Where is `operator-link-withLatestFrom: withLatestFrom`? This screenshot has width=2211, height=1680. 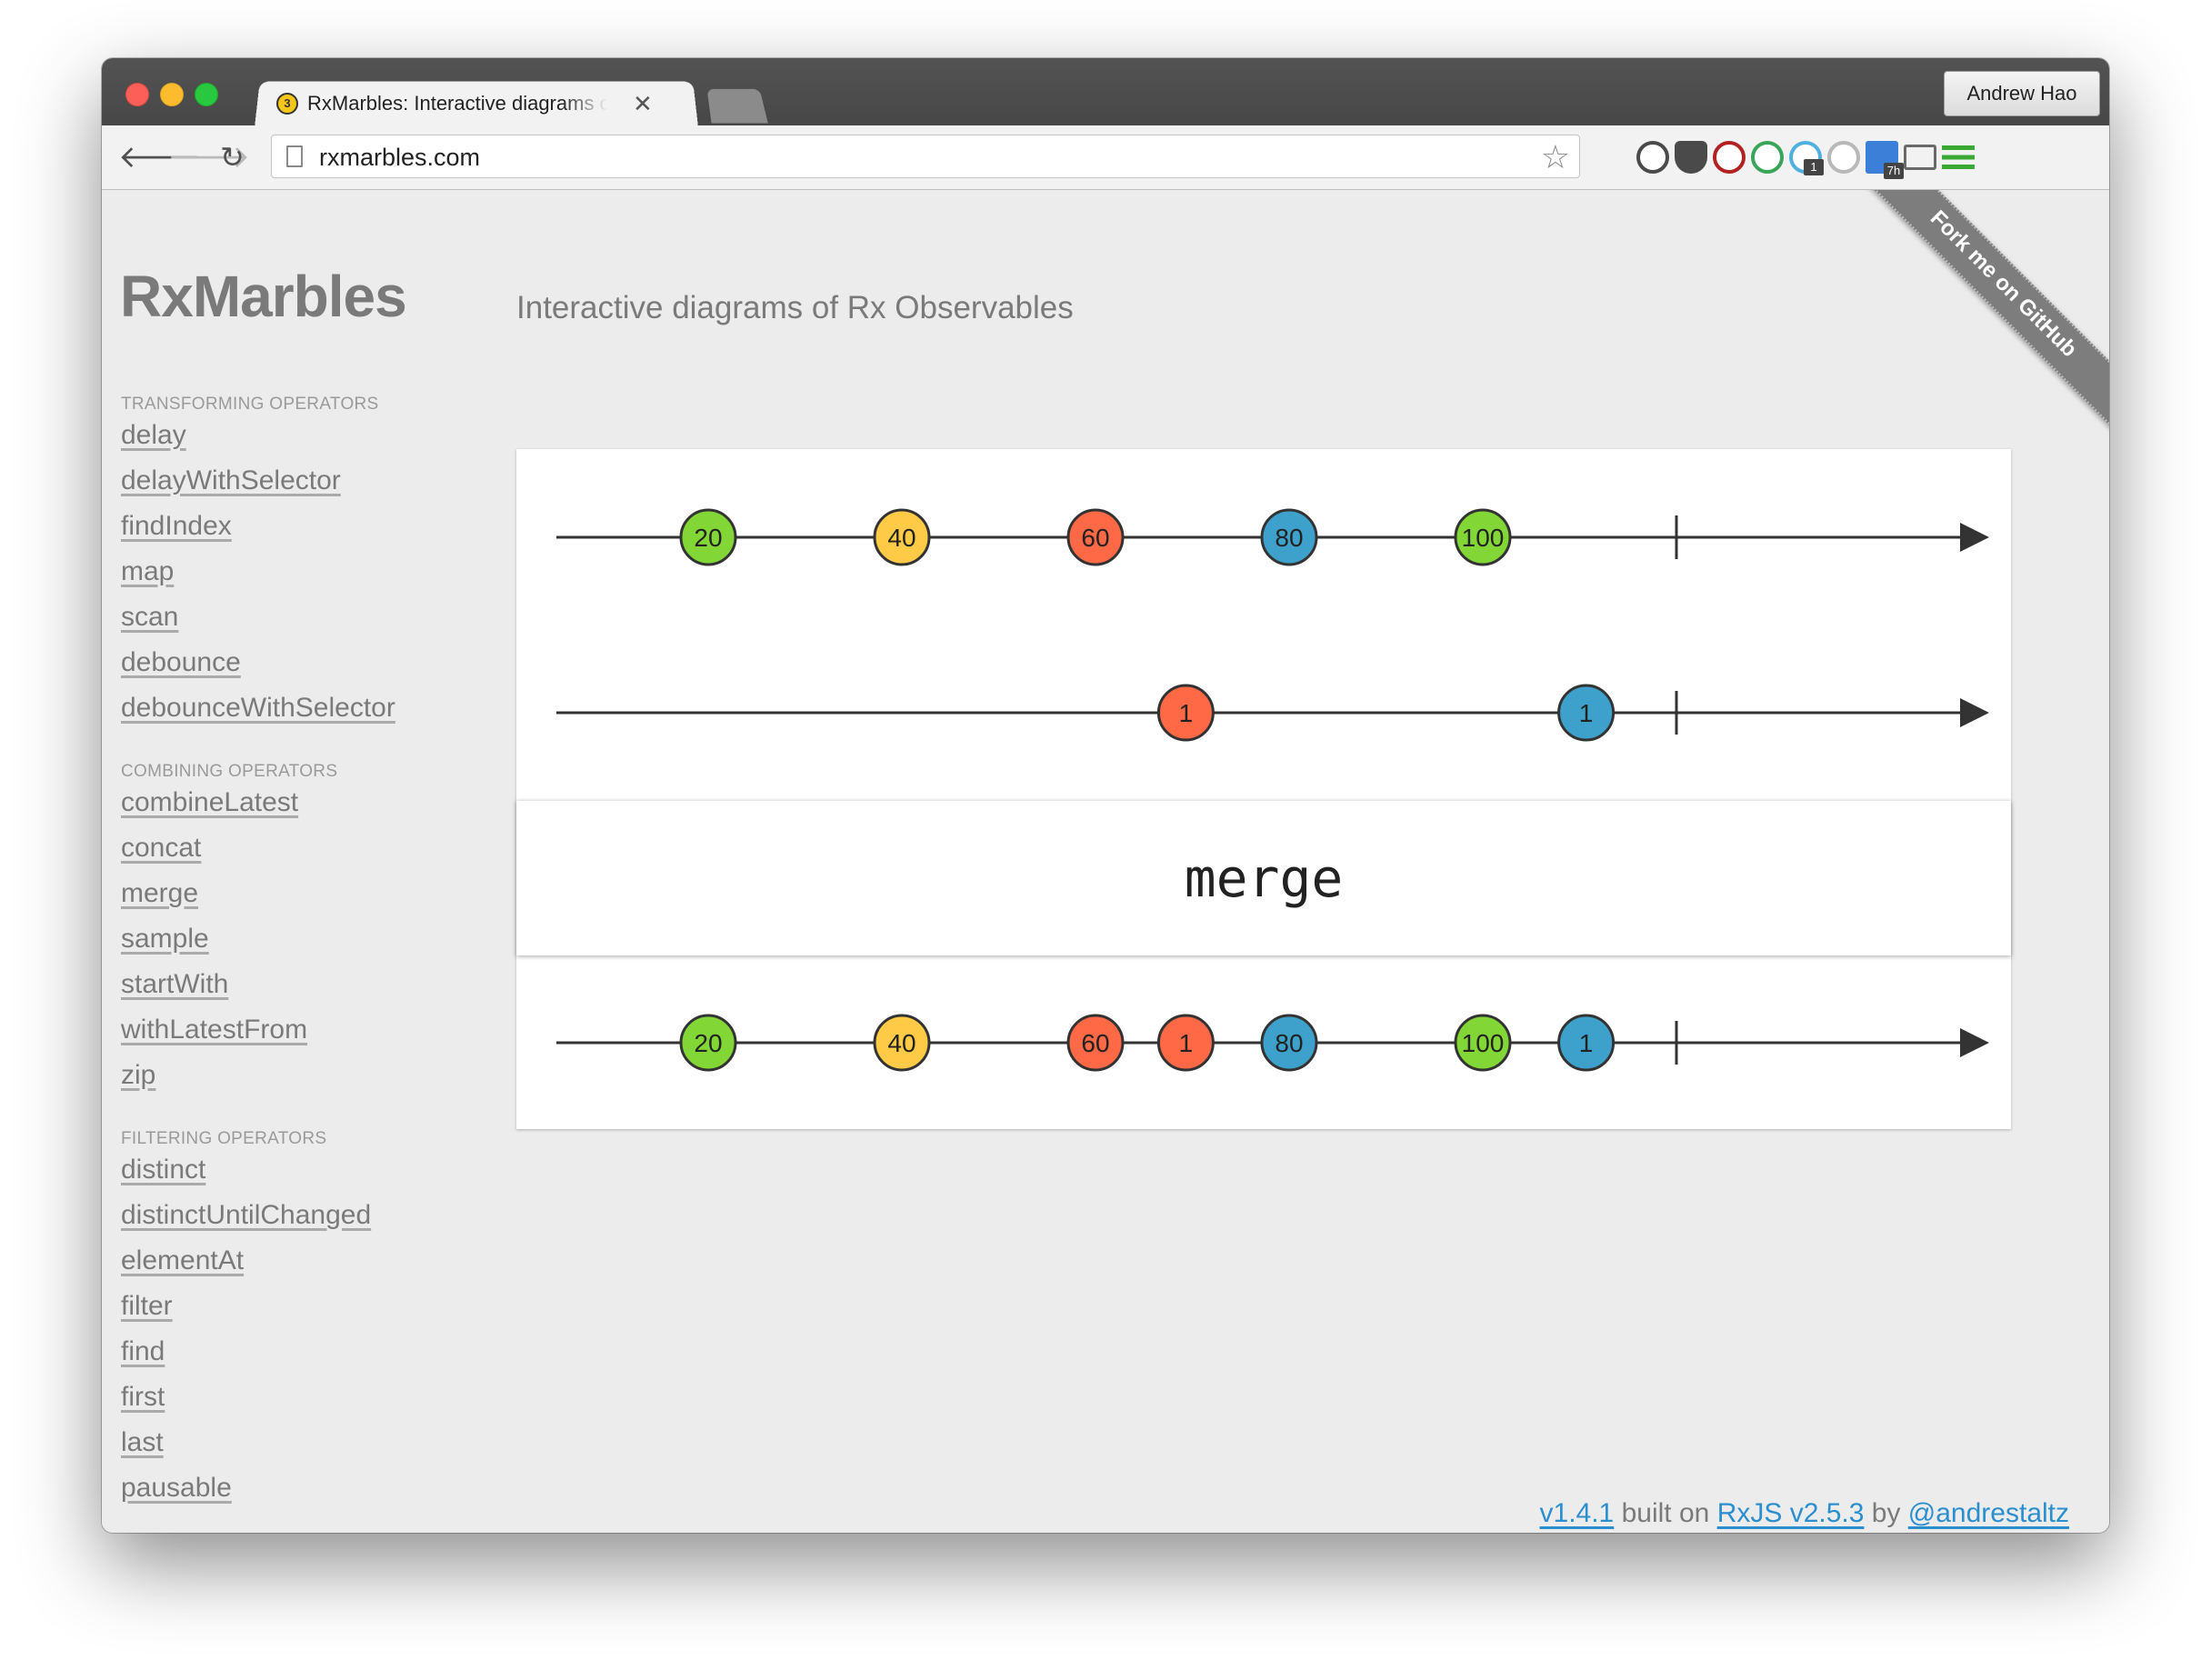 operator-link-withLatestFrom: withLatestFrom is located at coordinates (284, 1032).